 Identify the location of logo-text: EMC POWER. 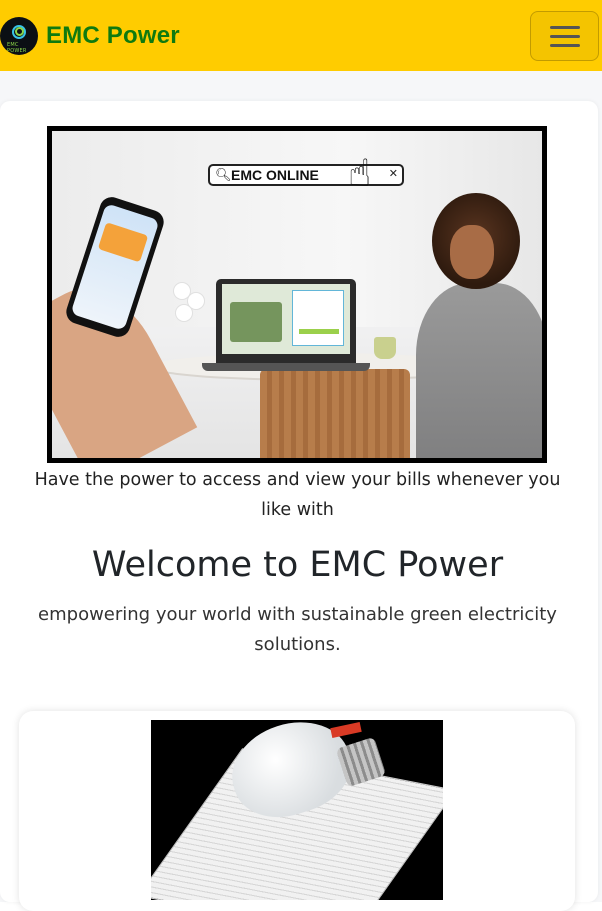
(17, 48).